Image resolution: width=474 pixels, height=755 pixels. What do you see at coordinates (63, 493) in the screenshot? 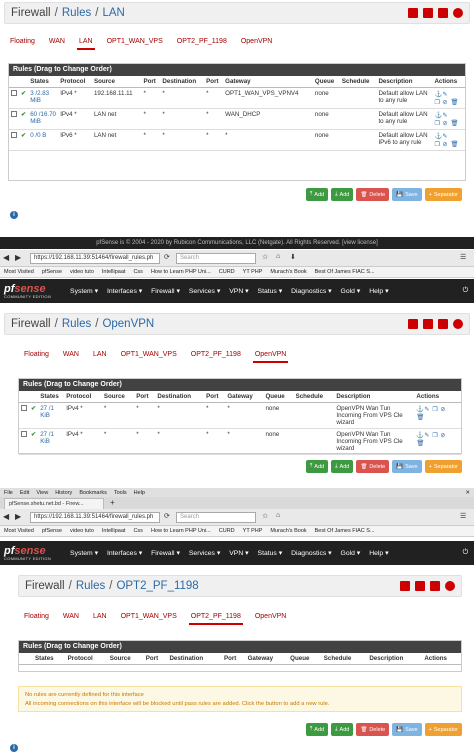
I see `menu-history: History` at bounding box center [63, 493].